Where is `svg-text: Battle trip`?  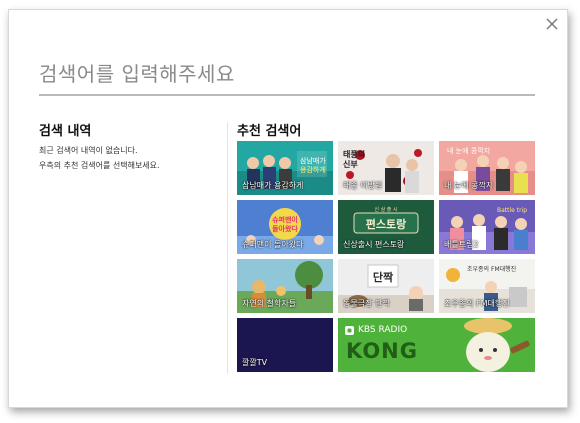
svg-text: Battle trip is located at coordinates (512, 210).